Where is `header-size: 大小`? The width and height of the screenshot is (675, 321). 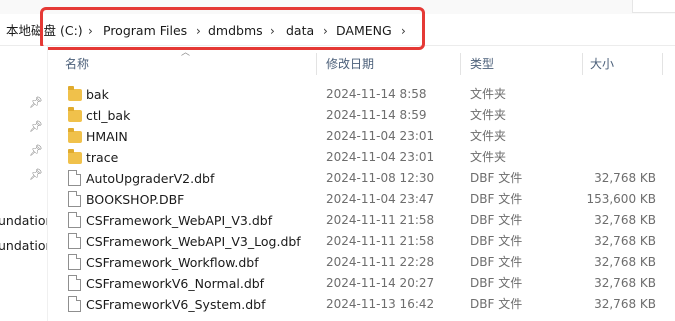
header-size: 大小 is located at coordinates (602, 64).